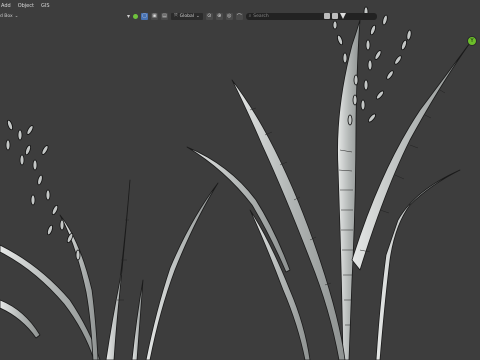 The image size is (480, 360). Describe the element at coordinates (343, 16) in the screenshot. I see `funnel-icon` at that location.